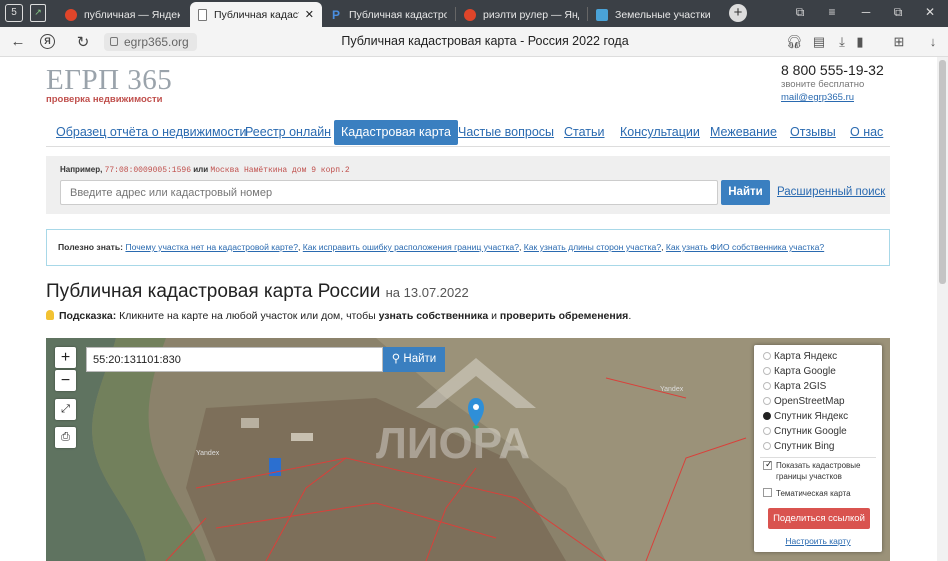 This screenshot has width=948, height=561. What do you see at coordinates (584, 132) in the screenshot?
I see `nav-articles: Статьи` at bounding box center [584, 132].